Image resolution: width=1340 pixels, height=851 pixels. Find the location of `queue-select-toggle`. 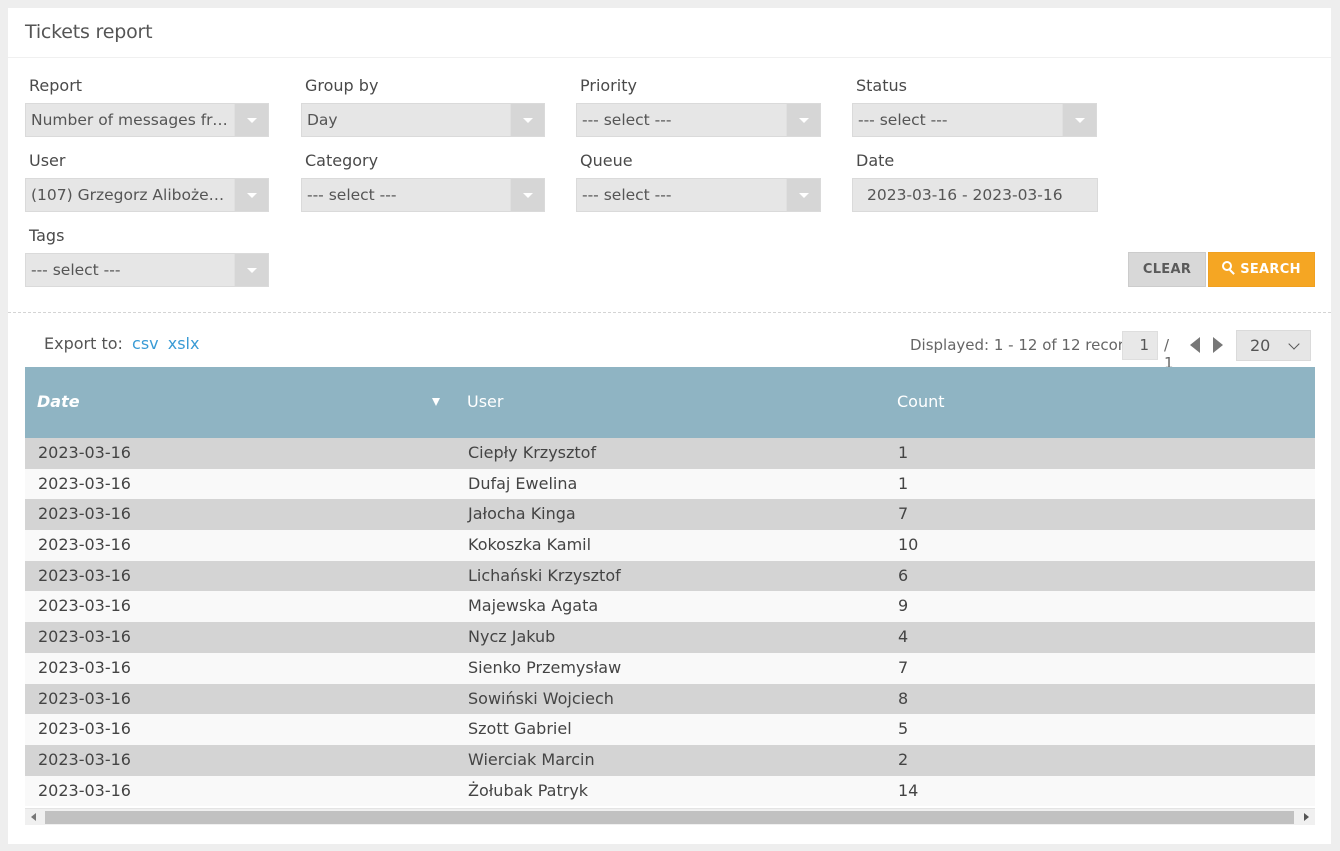

queue-select-toggle is located at coordinates (803, 195).